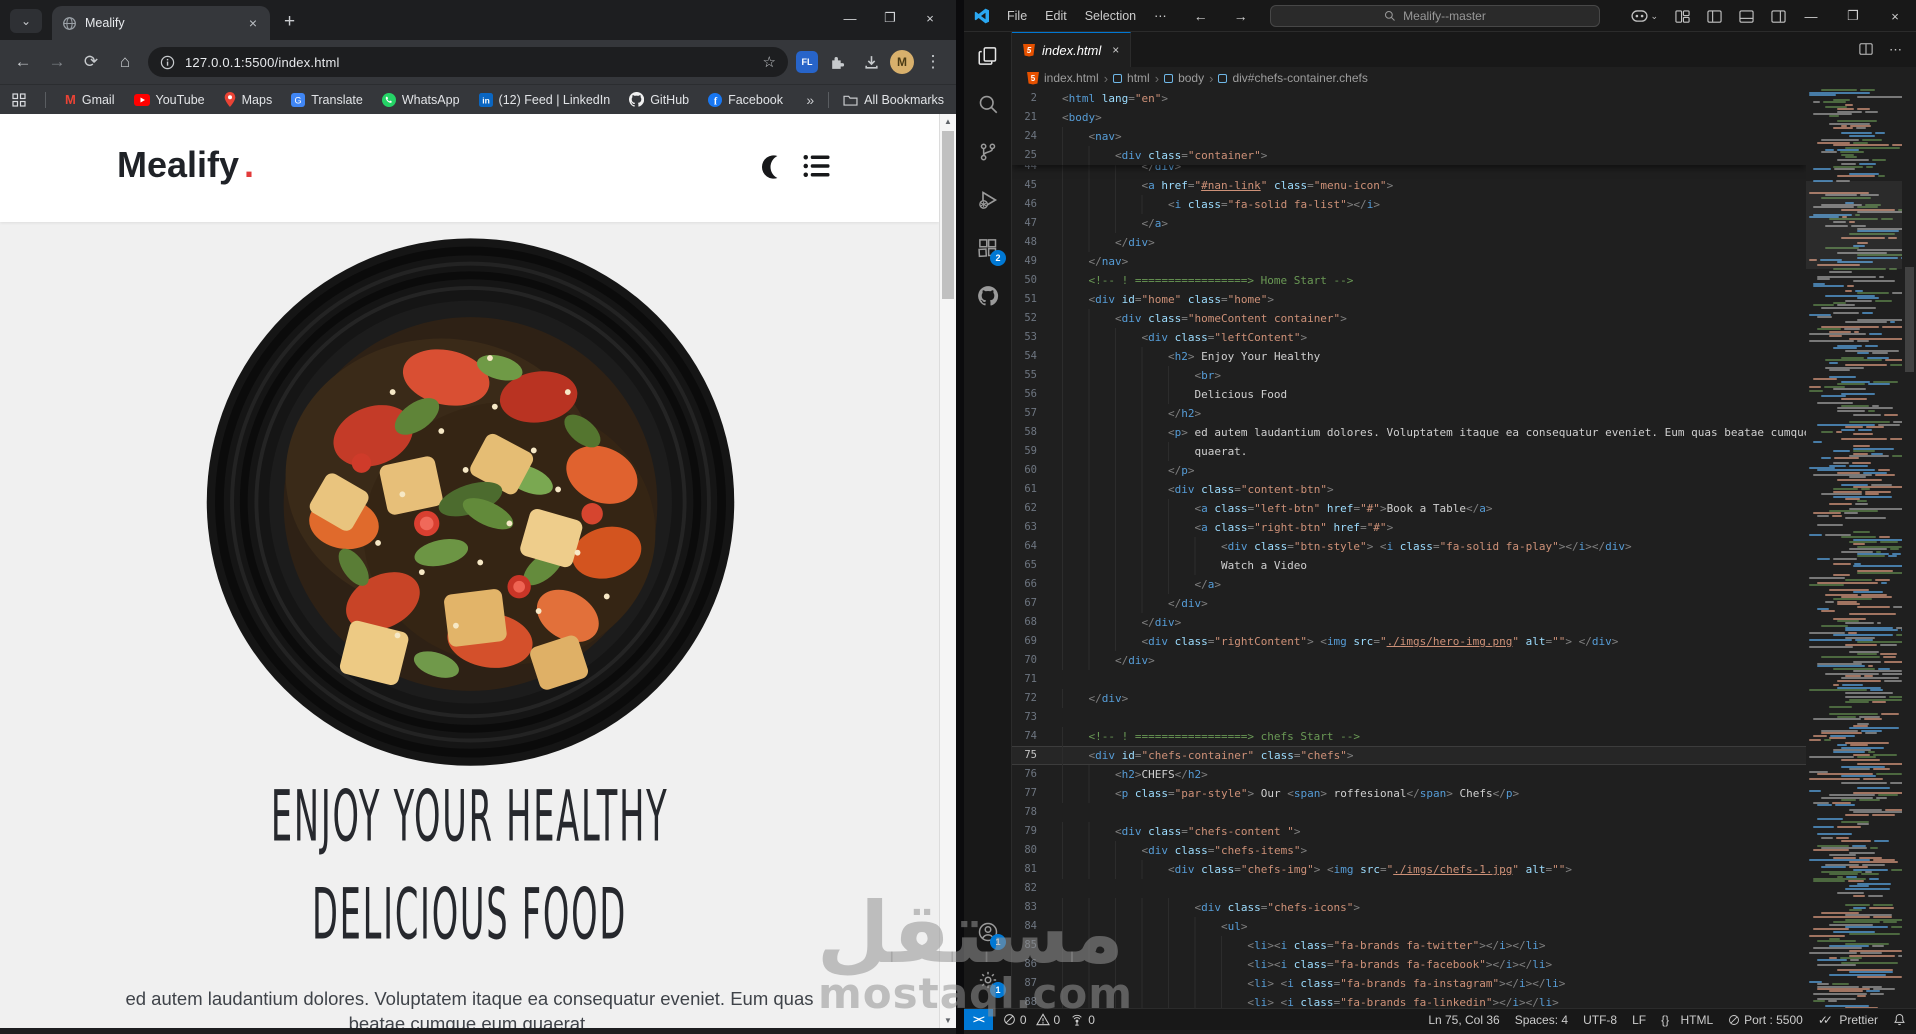  What do you see at coordinates (947, 571) in the screenshot?
I see `page-scrollbar: ▲ ▼` at bounding box center [947, 571].